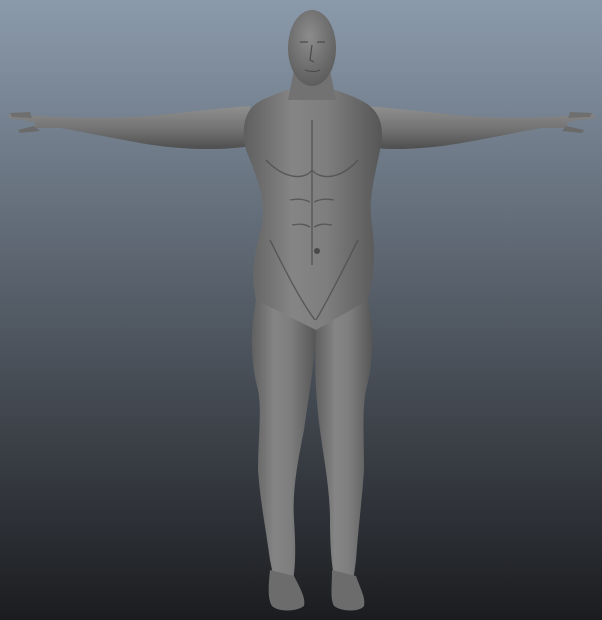 The image size is (602, 620). Describe the element at coordinates (286, 590) in the screenshot. I see `left-foot` at that location.